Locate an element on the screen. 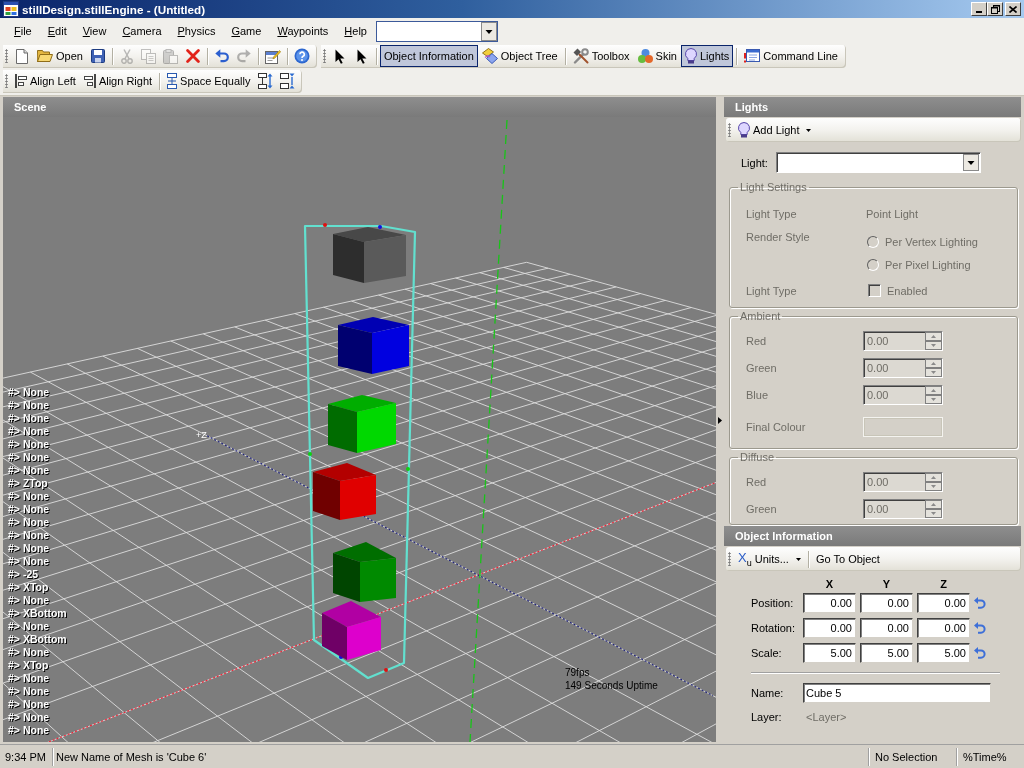  skin-button: Skin is located at coordinates (657, 56).